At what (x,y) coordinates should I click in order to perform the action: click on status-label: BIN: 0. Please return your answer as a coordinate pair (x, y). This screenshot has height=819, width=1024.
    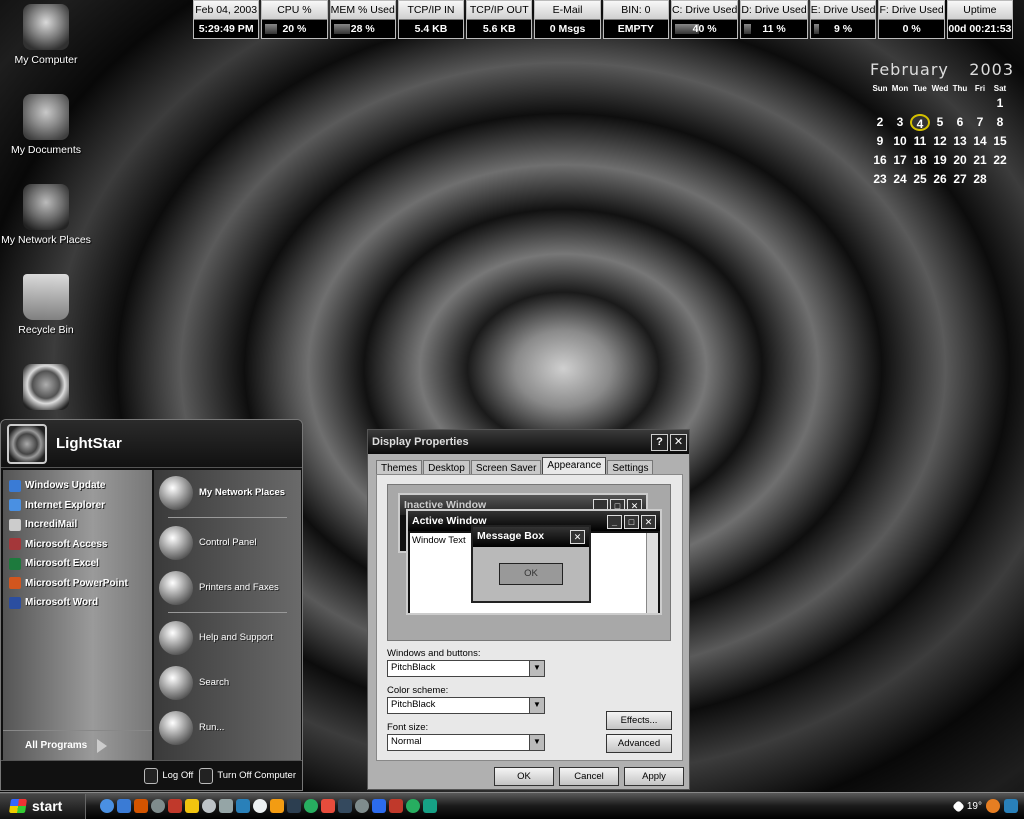
    Looking at the image, I should click on (635, 10).